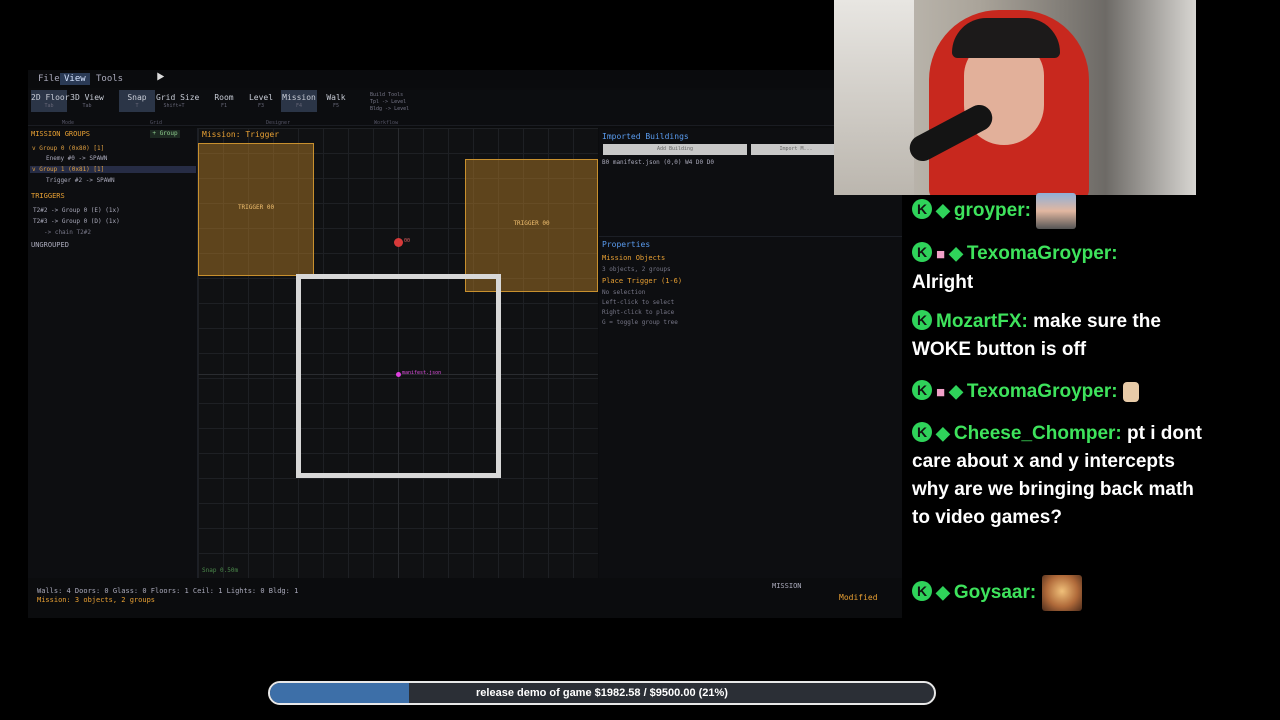 This screenshot has width=1280, height=720. What do you see at coordinates (858, 597) in the screenshot?
I see `modified-indicator: Modified` at bounding box center [858, 597].